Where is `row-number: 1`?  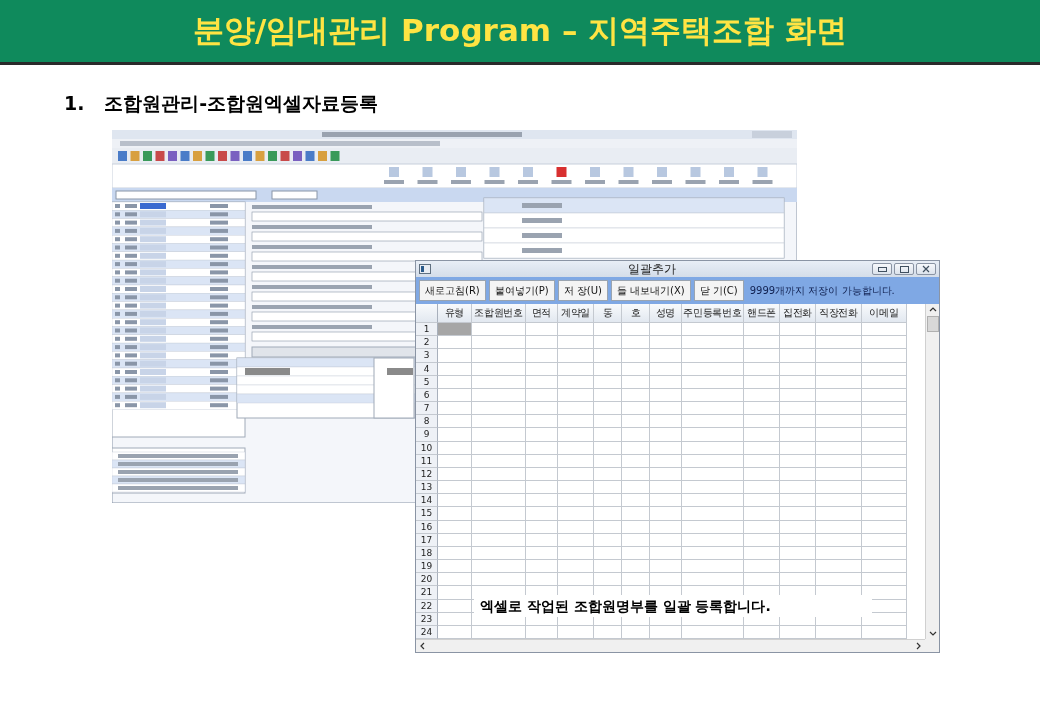 row-number: 1 is located at coordinates (427, 330).